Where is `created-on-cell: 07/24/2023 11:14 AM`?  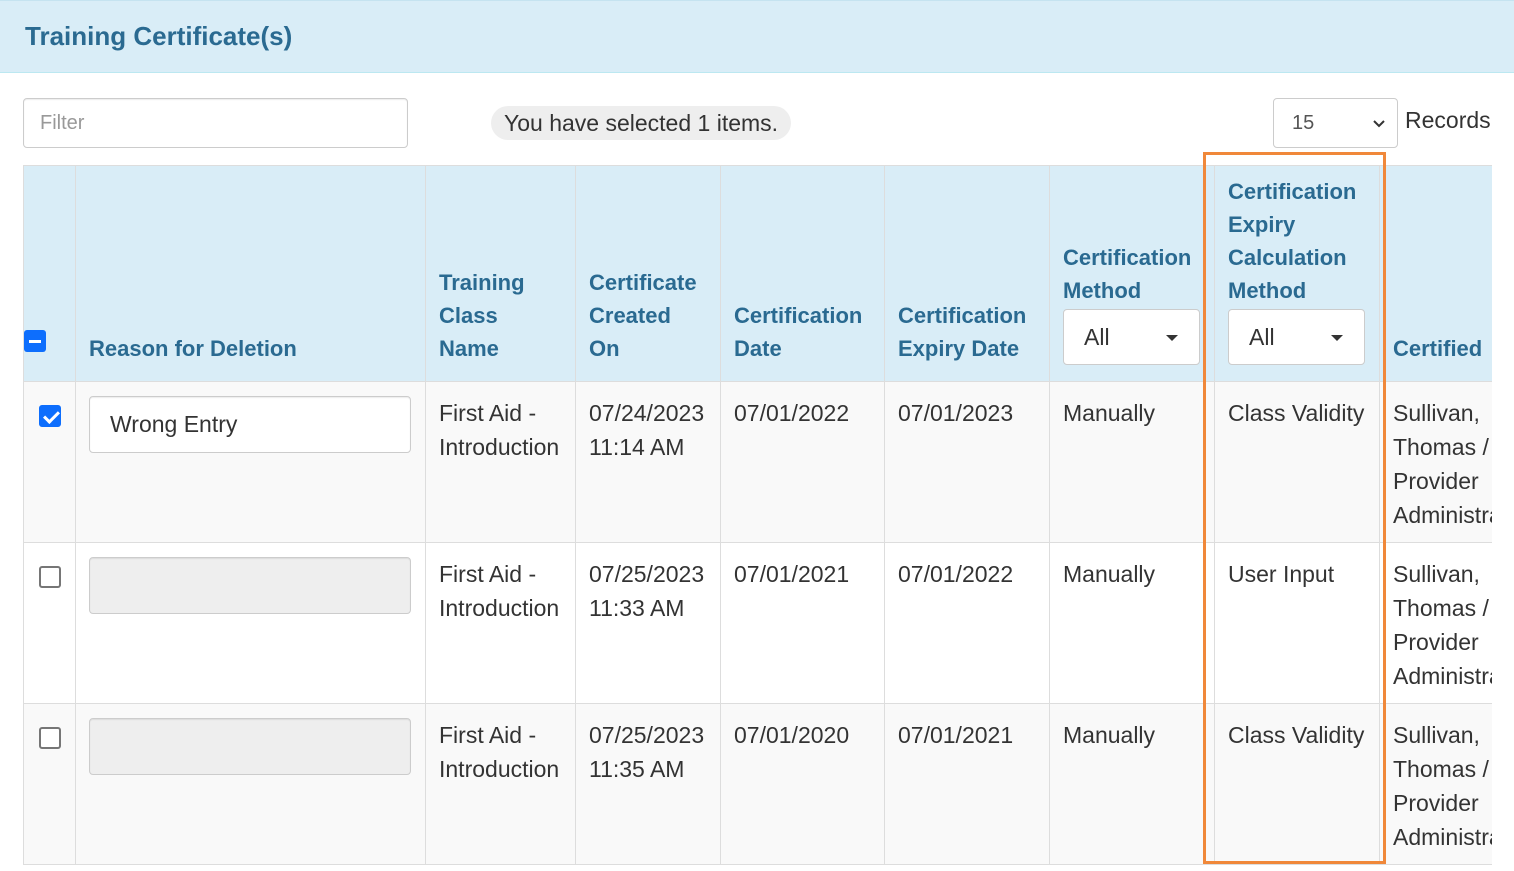
created-on-cell: 07/24/2023 11:14 AM is located at coordinates (648, 462).